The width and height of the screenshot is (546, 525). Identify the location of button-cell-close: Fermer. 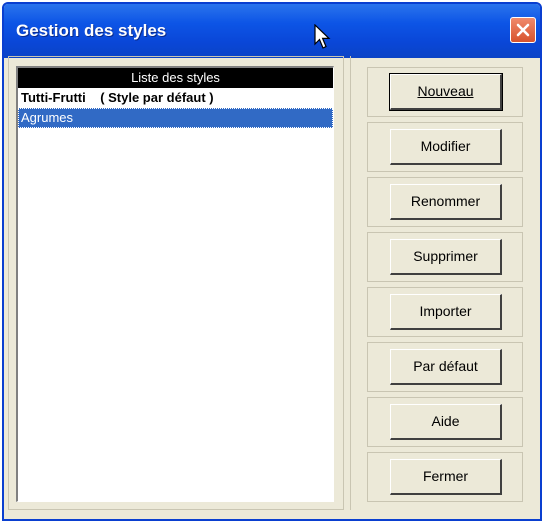
(445, 477).